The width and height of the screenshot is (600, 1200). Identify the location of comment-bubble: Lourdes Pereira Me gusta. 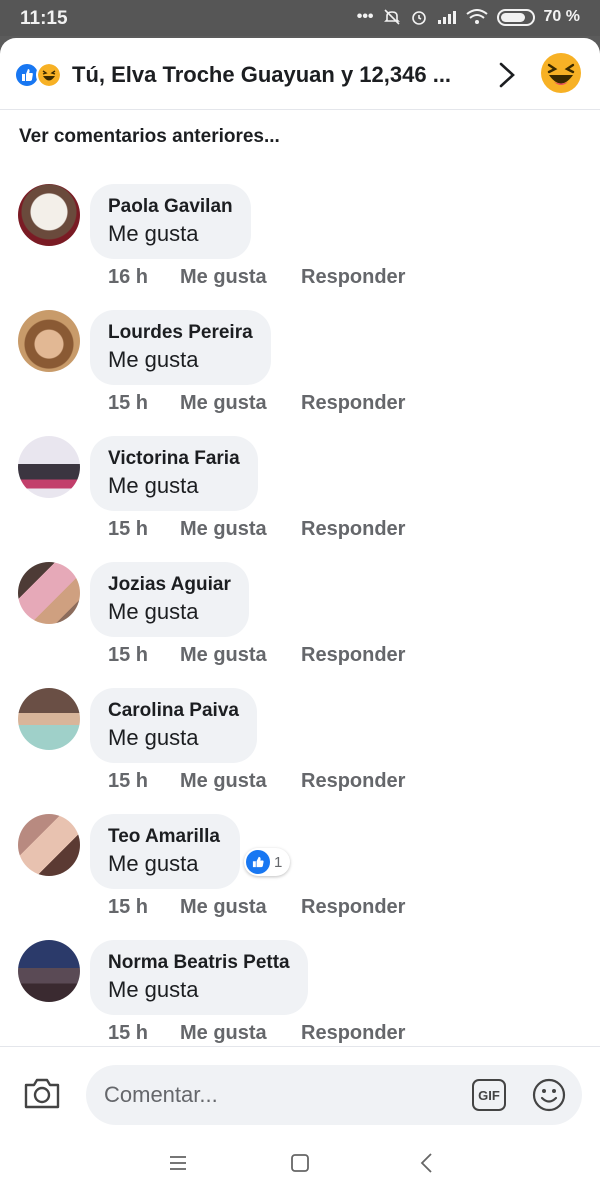
(180, 347).